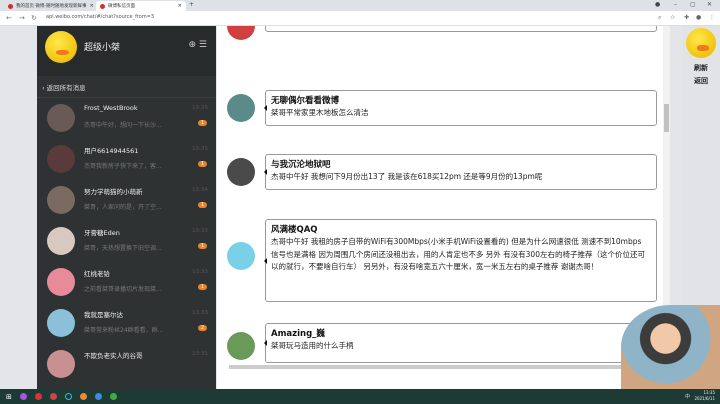 The image size is (720, 404). Describe the element at coordinates (693, 4) in the screenshot. I see `maximize-button: ▢` at that location.